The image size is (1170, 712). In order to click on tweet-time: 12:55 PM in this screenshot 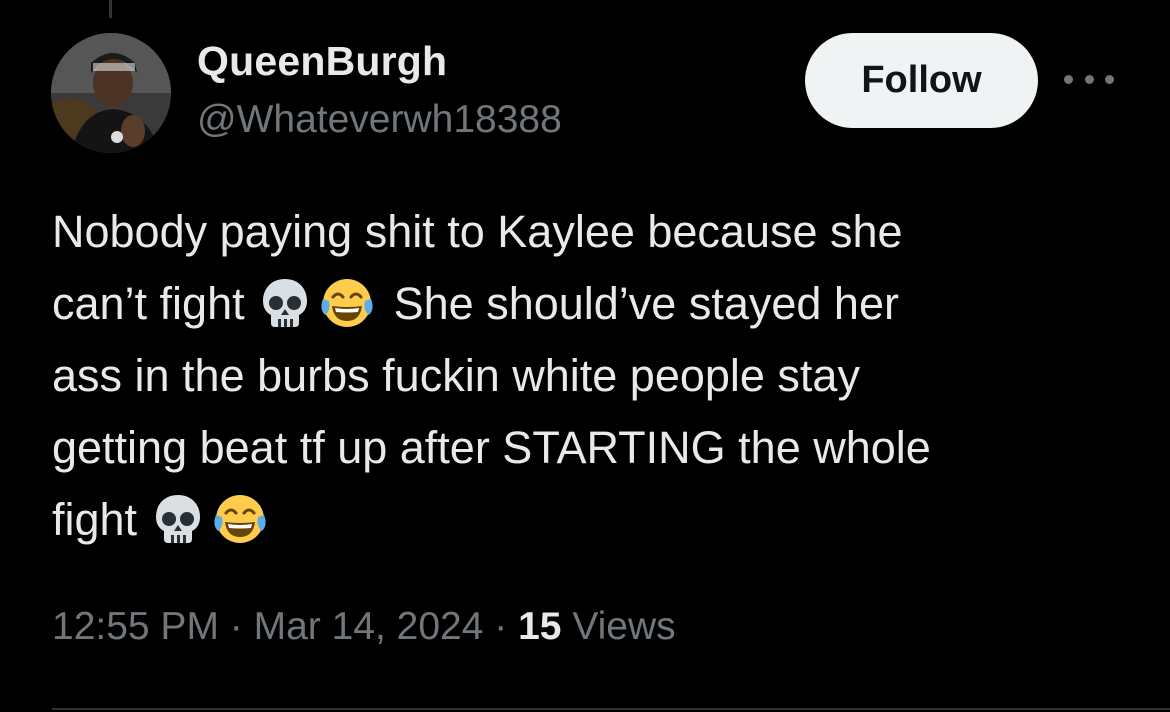, I will do `click(135, 626)`.